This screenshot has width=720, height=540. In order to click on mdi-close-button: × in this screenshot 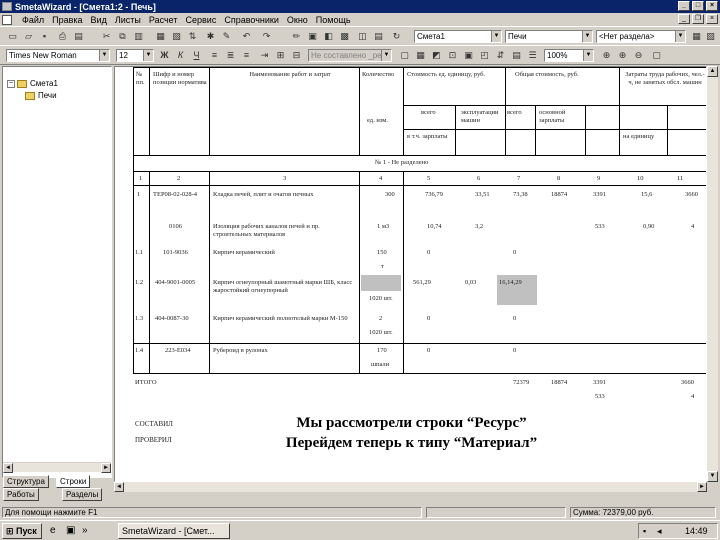, I will do `click(712, 19)`.